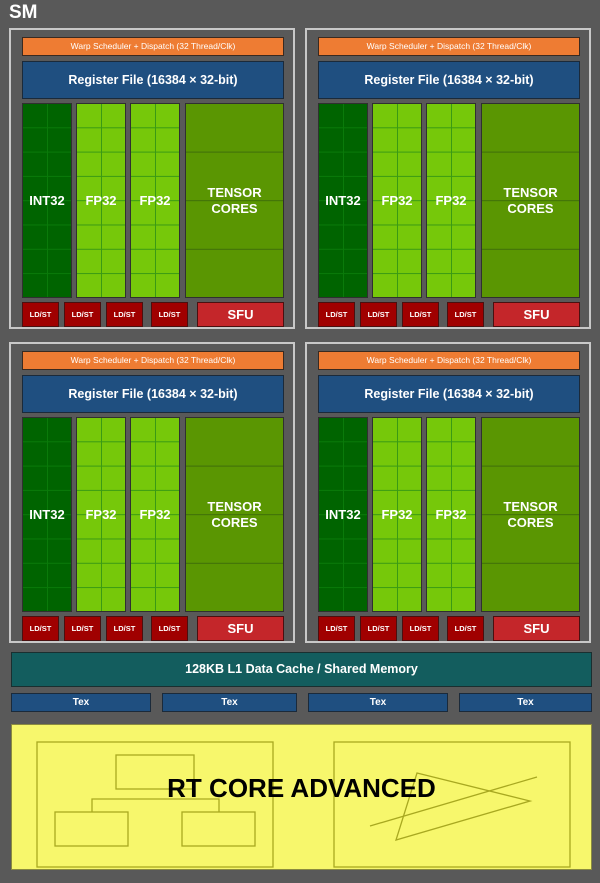 Image resolution: width=600 pixels, height=883 pixels. What do you see at coordinates (301, 788) in the screenshot?
I see `rt-core-label: RT CORE ADVANCED` at bounding box center [301, 788].